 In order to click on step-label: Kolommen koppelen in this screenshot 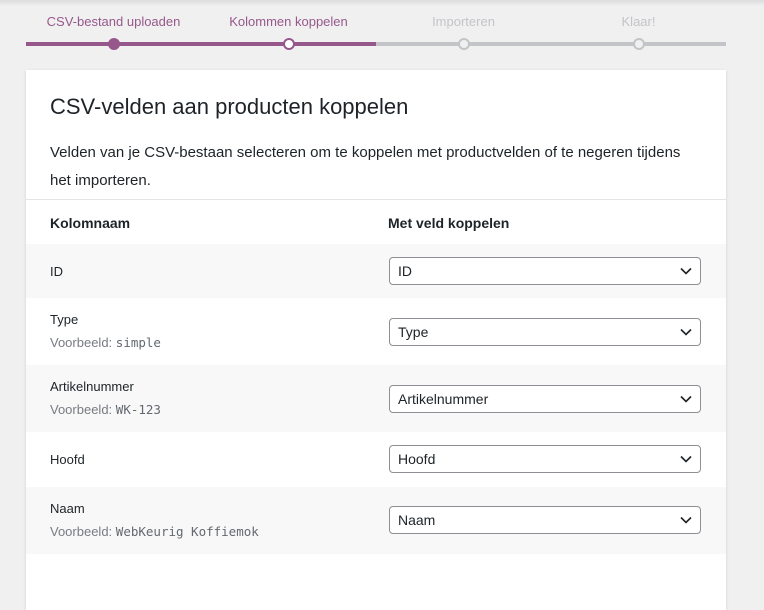, I will do `click(288, 21)`.